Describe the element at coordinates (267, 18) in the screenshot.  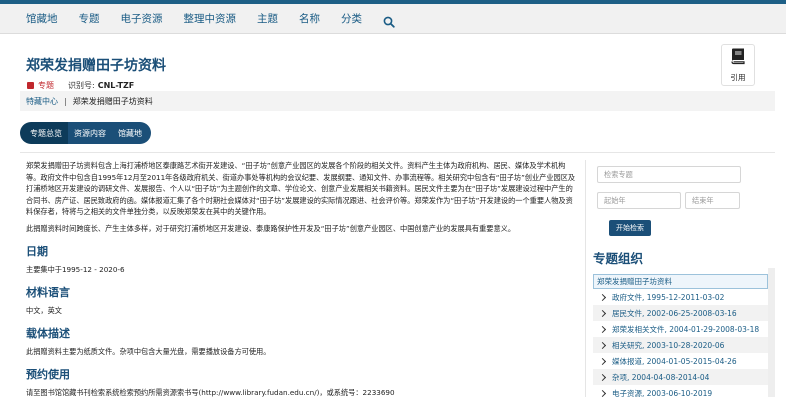
I see `nav-item-subject: 主题` at that location.